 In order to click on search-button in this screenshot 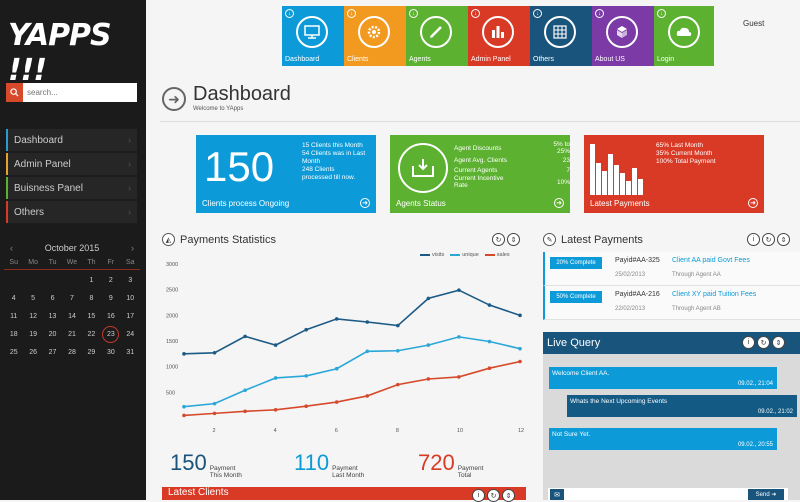, I will do `click(14, 92)`.